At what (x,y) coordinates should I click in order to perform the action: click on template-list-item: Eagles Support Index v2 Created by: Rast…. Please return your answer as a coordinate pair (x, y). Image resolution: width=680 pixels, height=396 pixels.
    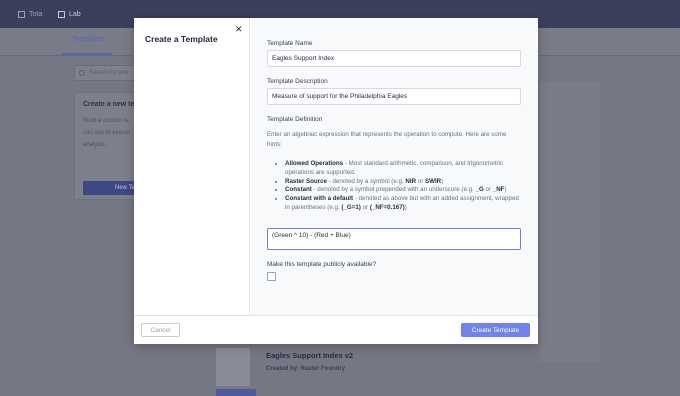
    Looking at the image, I should click on (330, 370).